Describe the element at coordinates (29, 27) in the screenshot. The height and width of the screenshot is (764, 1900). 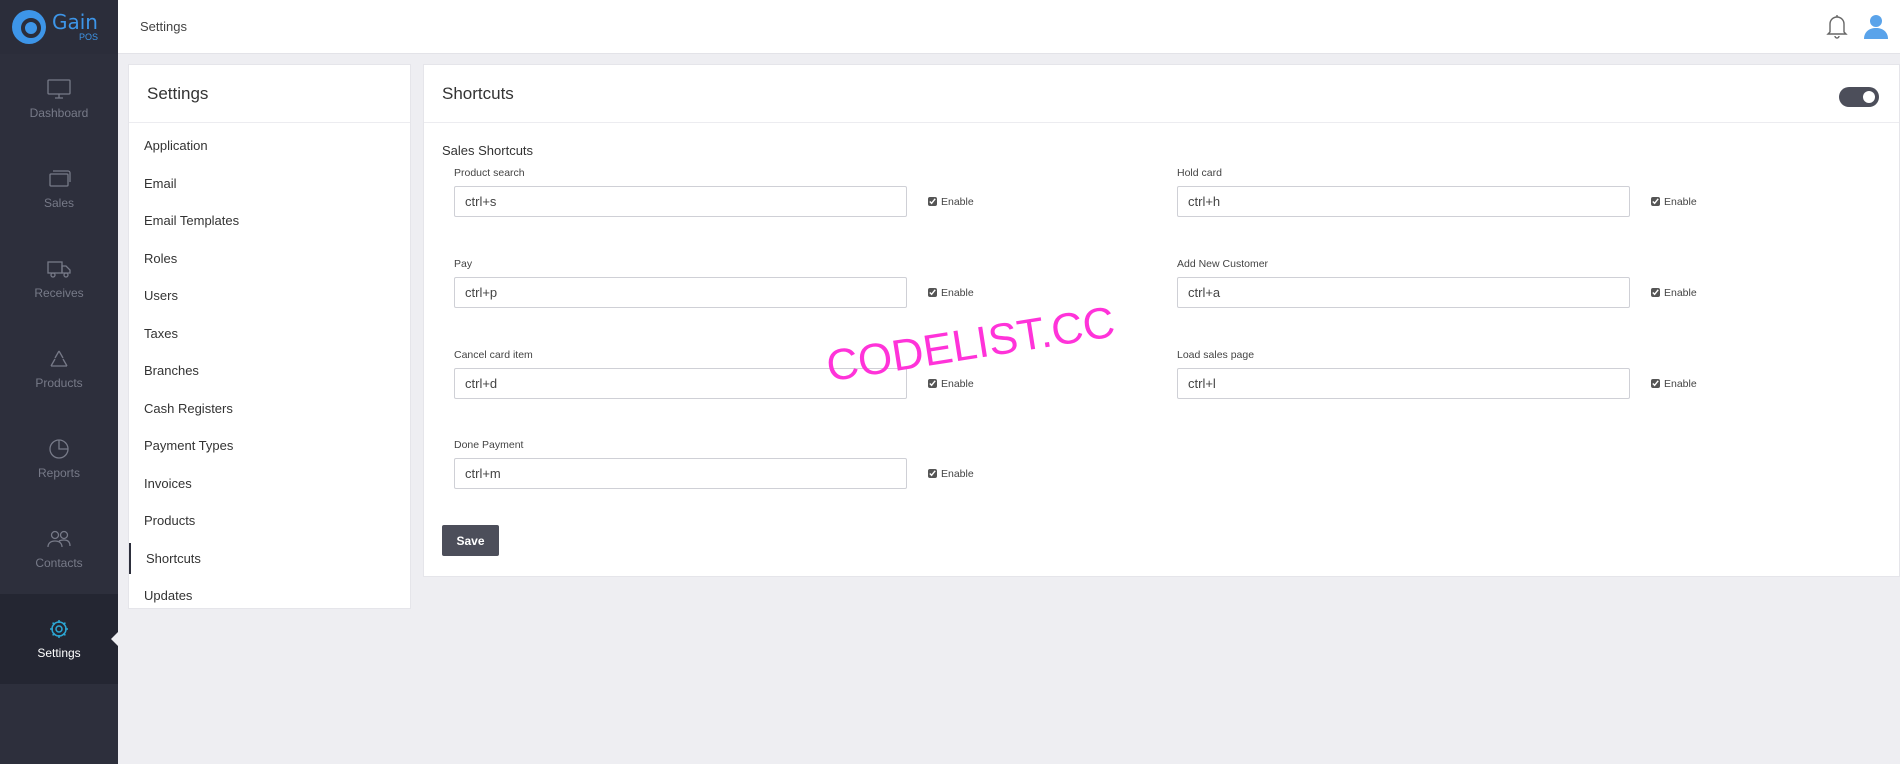
I see `gain-logo-icon` at that location.